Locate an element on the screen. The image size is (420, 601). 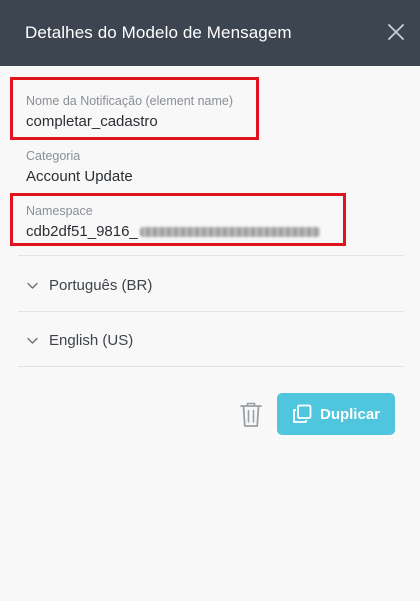
language-label: Português (BR) is located at coordinates (101, 285).